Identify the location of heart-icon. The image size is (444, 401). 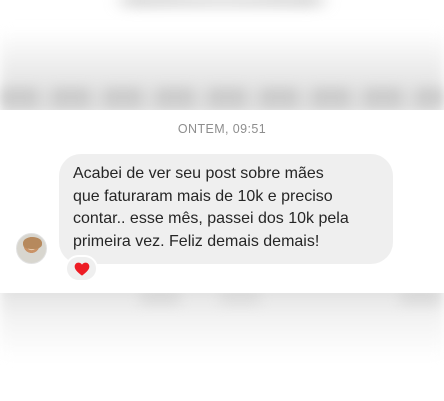
(81, 269).